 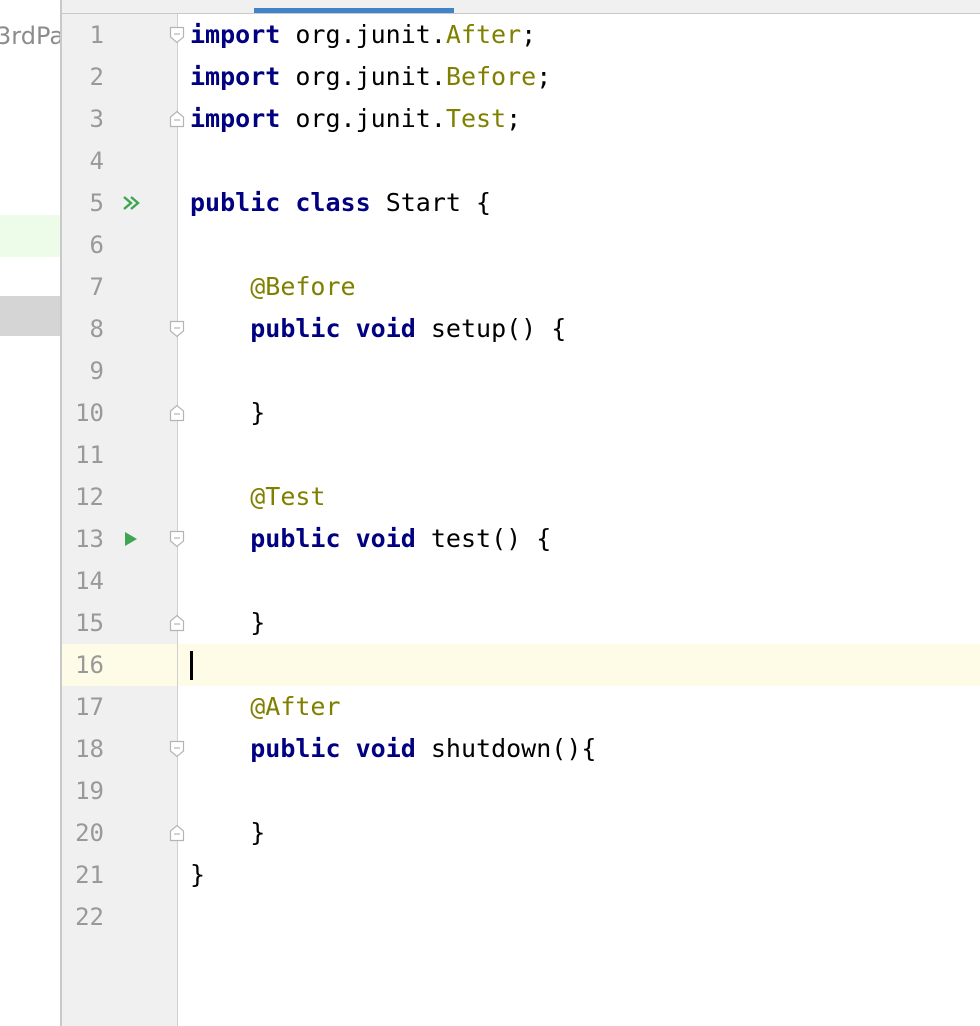 I want to click on gutter-line: 8, so click(x=123, y=329).